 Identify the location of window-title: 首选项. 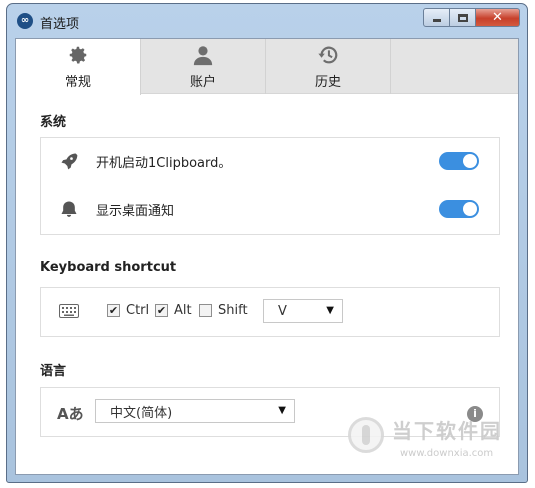
(60, 24).